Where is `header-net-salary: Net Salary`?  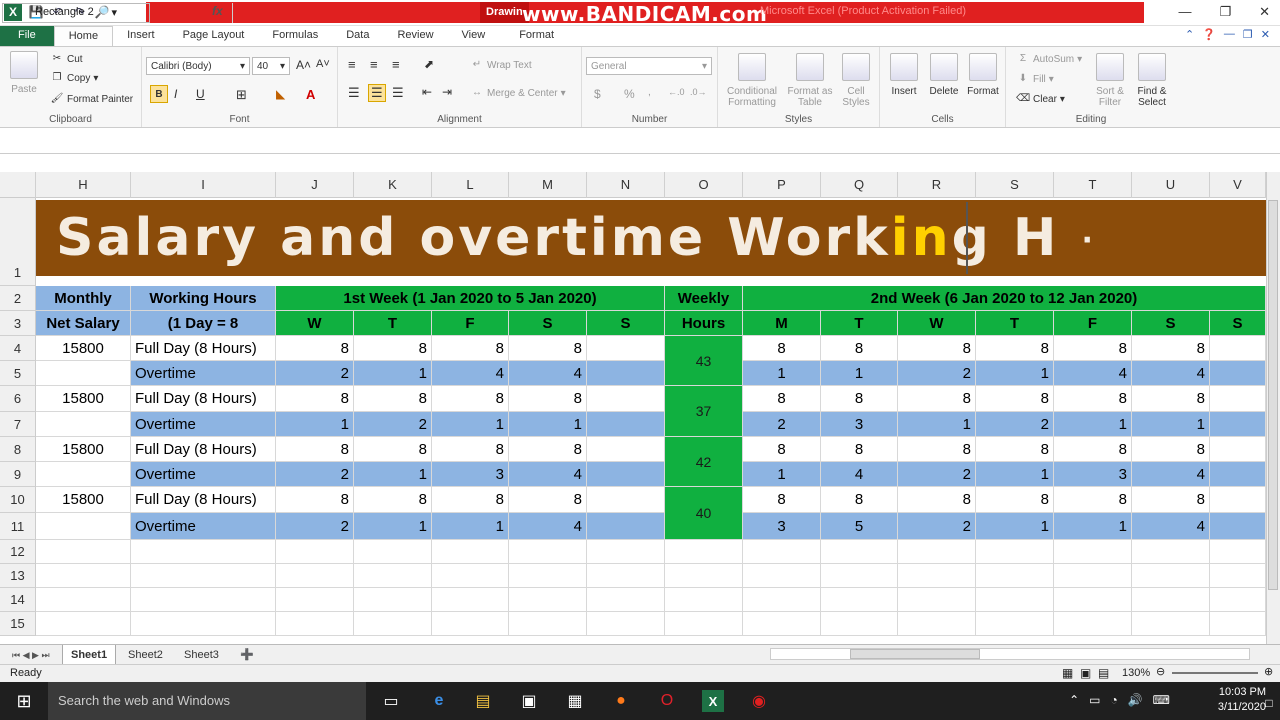
header-net-salary: Net Salary is located at coordinates (83, 323).